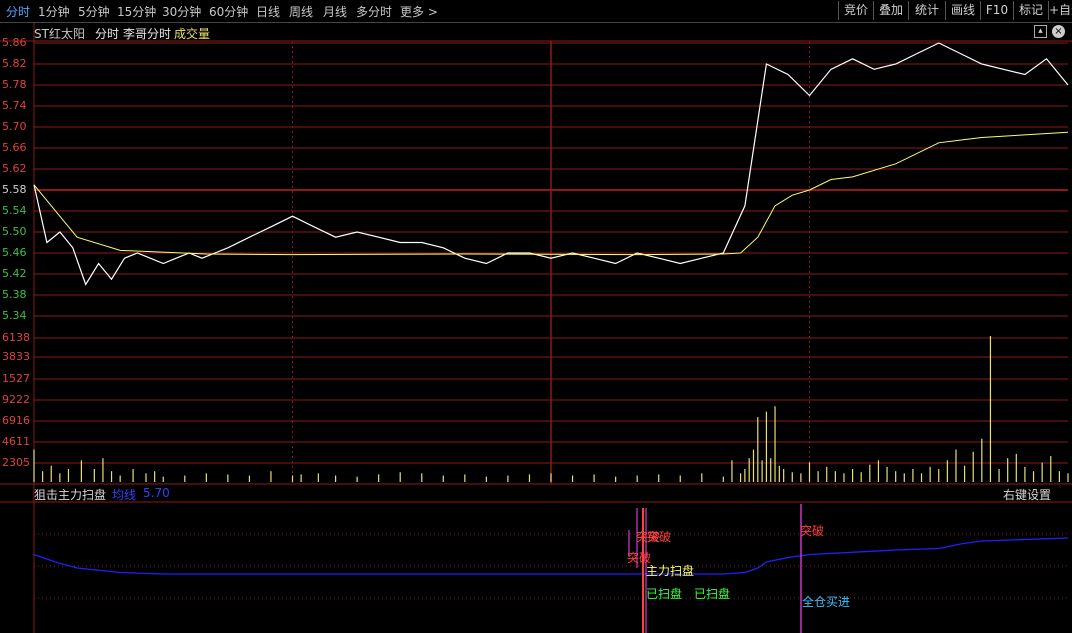 The width and height of the screenshot is (1072, 633). Describe the element at coordinates (1060, 10) in the screenshot. I see `add-watchlist-button: +自选` at that location.